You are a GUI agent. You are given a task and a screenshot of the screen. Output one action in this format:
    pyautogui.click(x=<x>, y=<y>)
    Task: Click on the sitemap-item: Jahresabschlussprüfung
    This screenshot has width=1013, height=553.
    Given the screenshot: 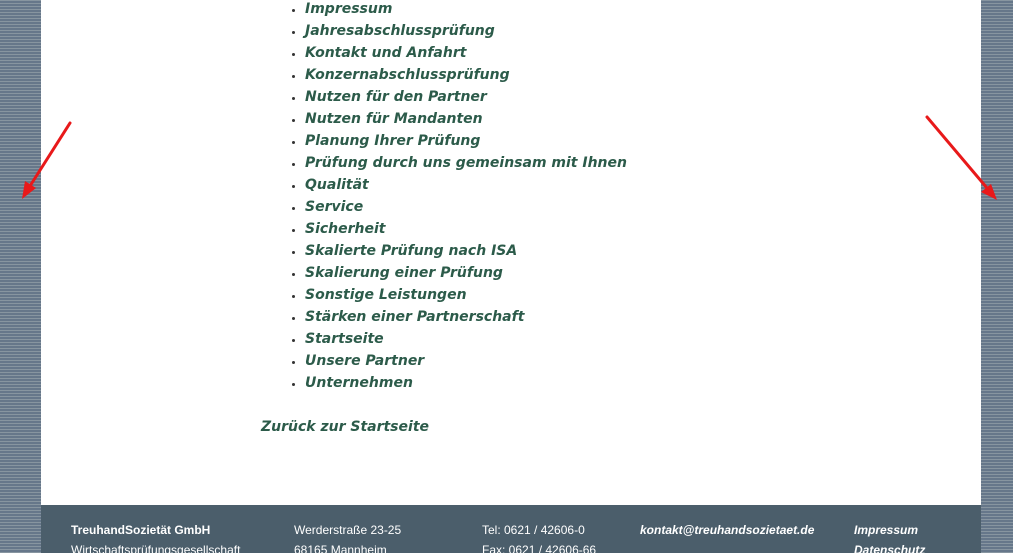 What is the action you would take?
    pyautogui.click(x=466, y=31)
    